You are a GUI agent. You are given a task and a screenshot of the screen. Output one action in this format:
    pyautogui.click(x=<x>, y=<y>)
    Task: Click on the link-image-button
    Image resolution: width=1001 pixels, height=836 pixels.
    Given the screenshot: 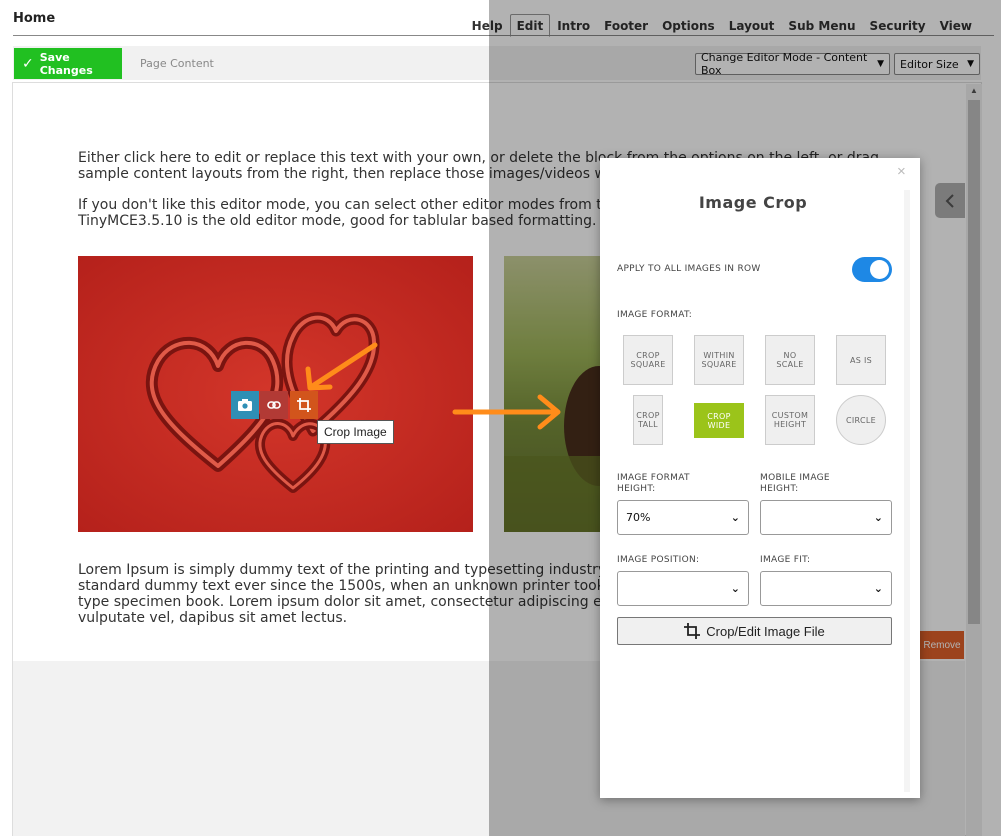 What is the action you would take?
    pyautogui.click(x=274, y=405)
    